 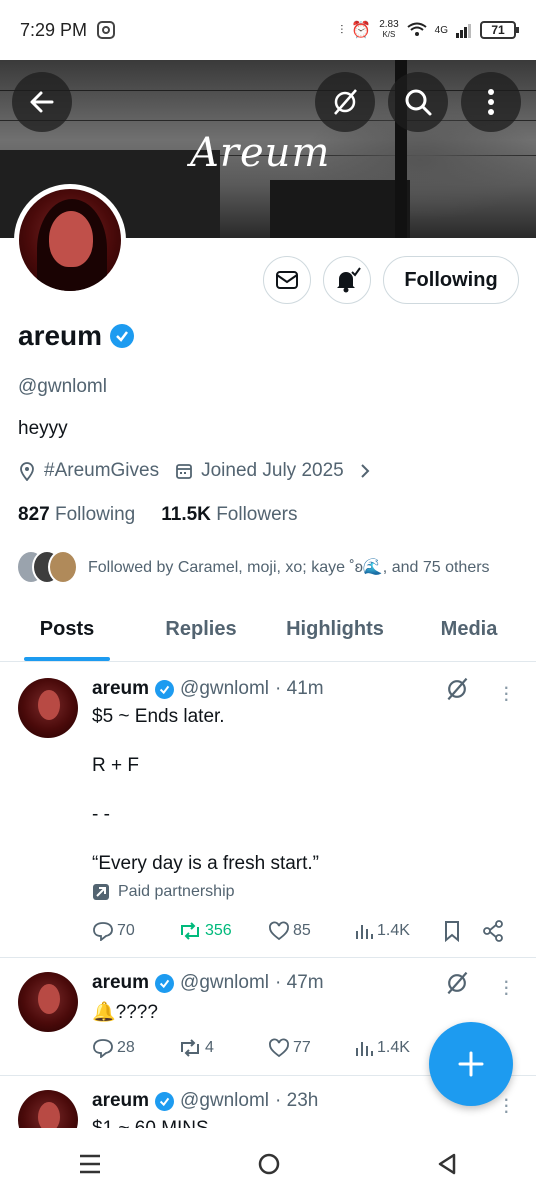 I want to click on share-icon, so click(x=493, y=931).